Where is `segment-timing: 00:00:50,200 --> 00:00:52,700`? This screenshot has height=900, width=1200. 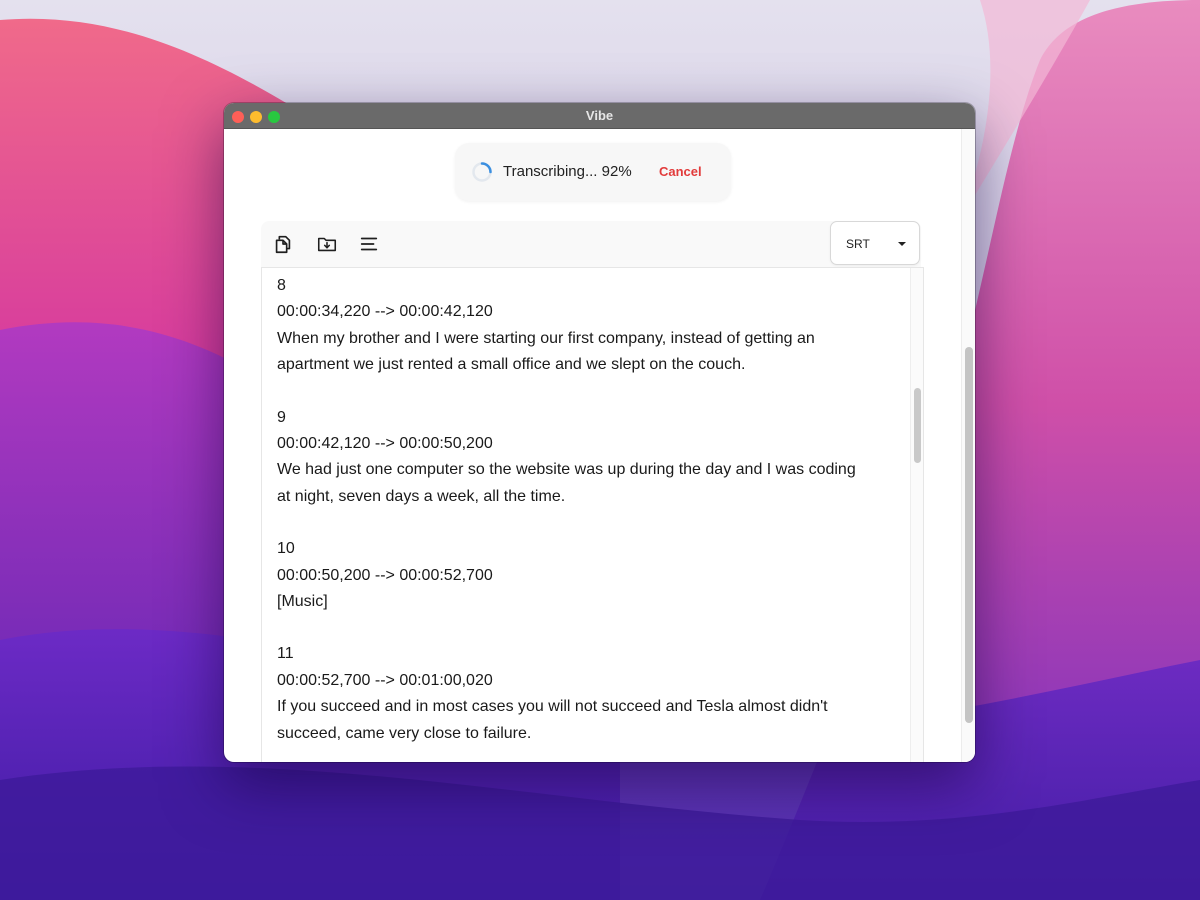
segment-timing: 00:00:50,200 --> 00:00:52,700 is located at coordinates (385, 575).